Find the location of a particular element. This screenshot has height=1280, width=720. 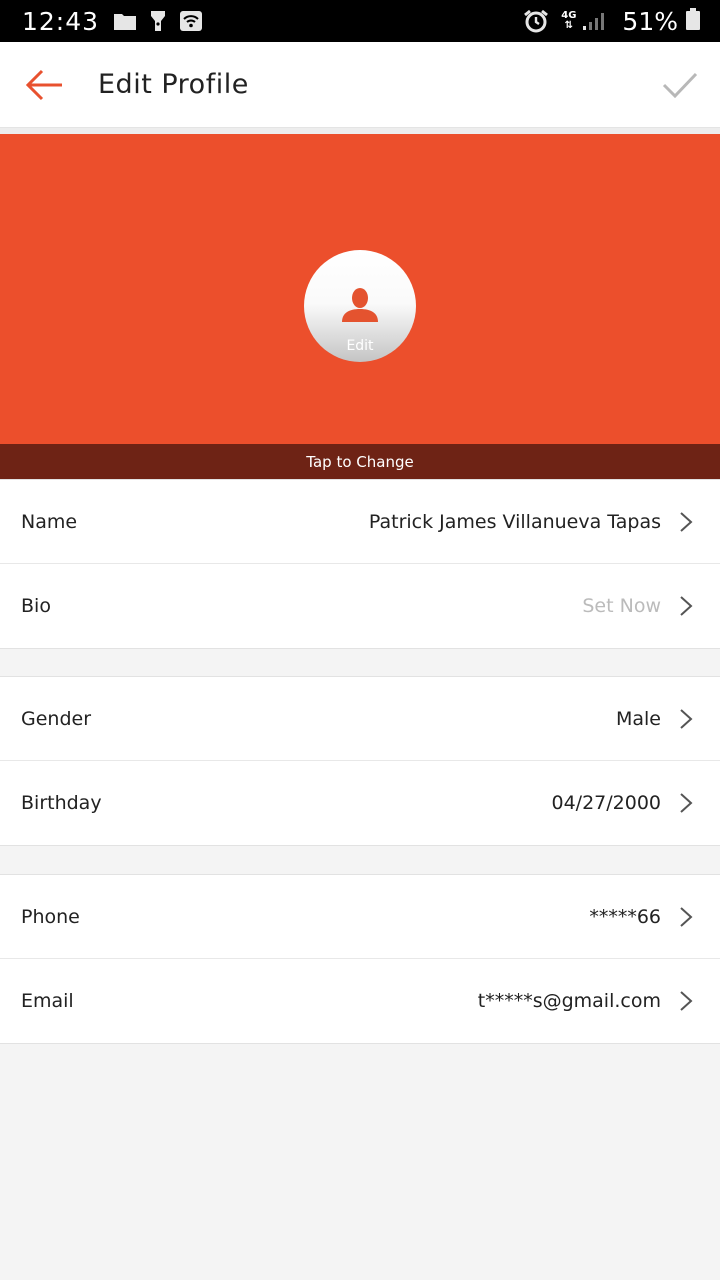

alarm-icon is located at coordinates (536, 21).